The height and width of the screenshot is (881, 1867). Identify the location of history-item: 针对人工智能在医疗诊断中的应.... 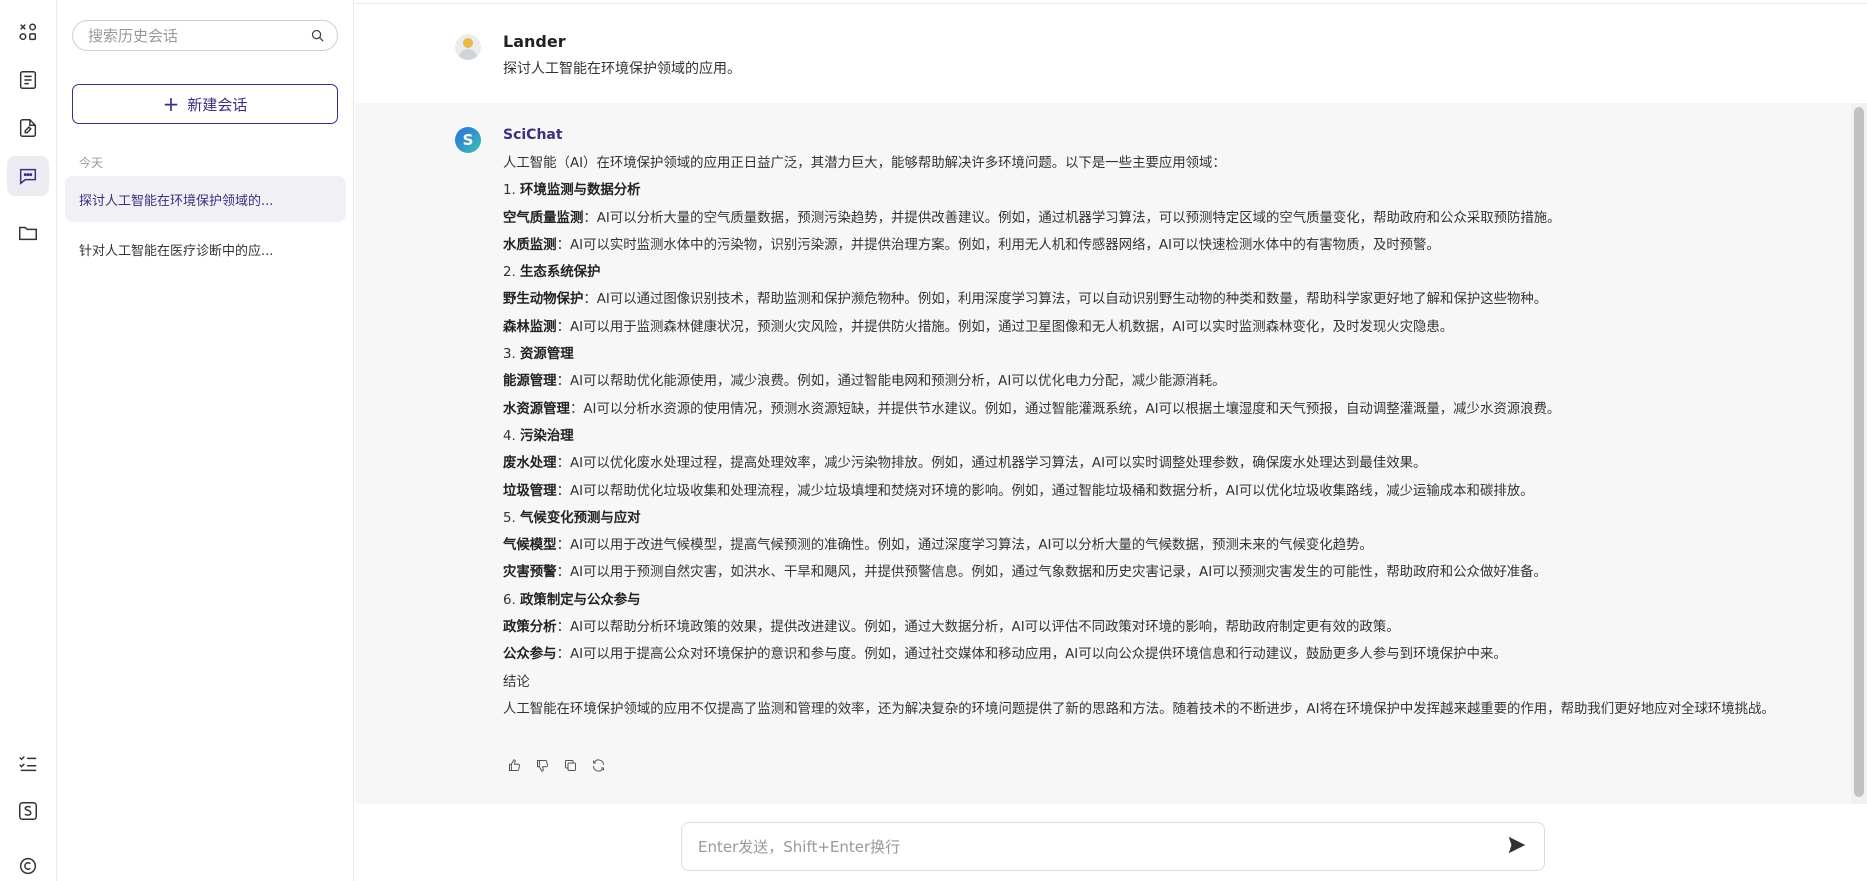
(205, 249).